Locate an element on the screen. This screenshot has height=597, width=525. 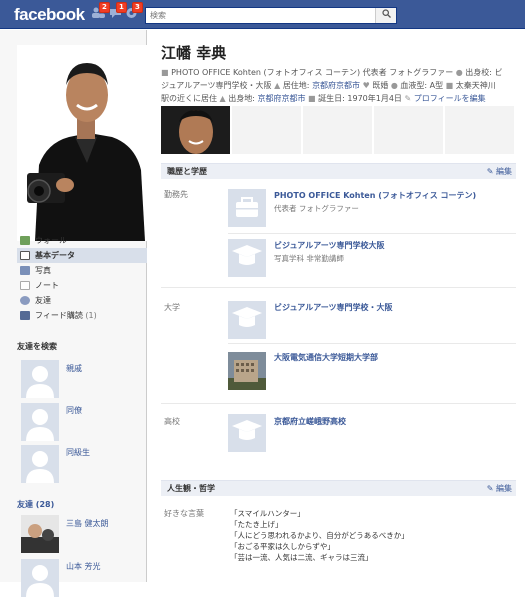
college-name-link: 大阪電気通信大学短期大学部 is located at coordinates (326, 357).